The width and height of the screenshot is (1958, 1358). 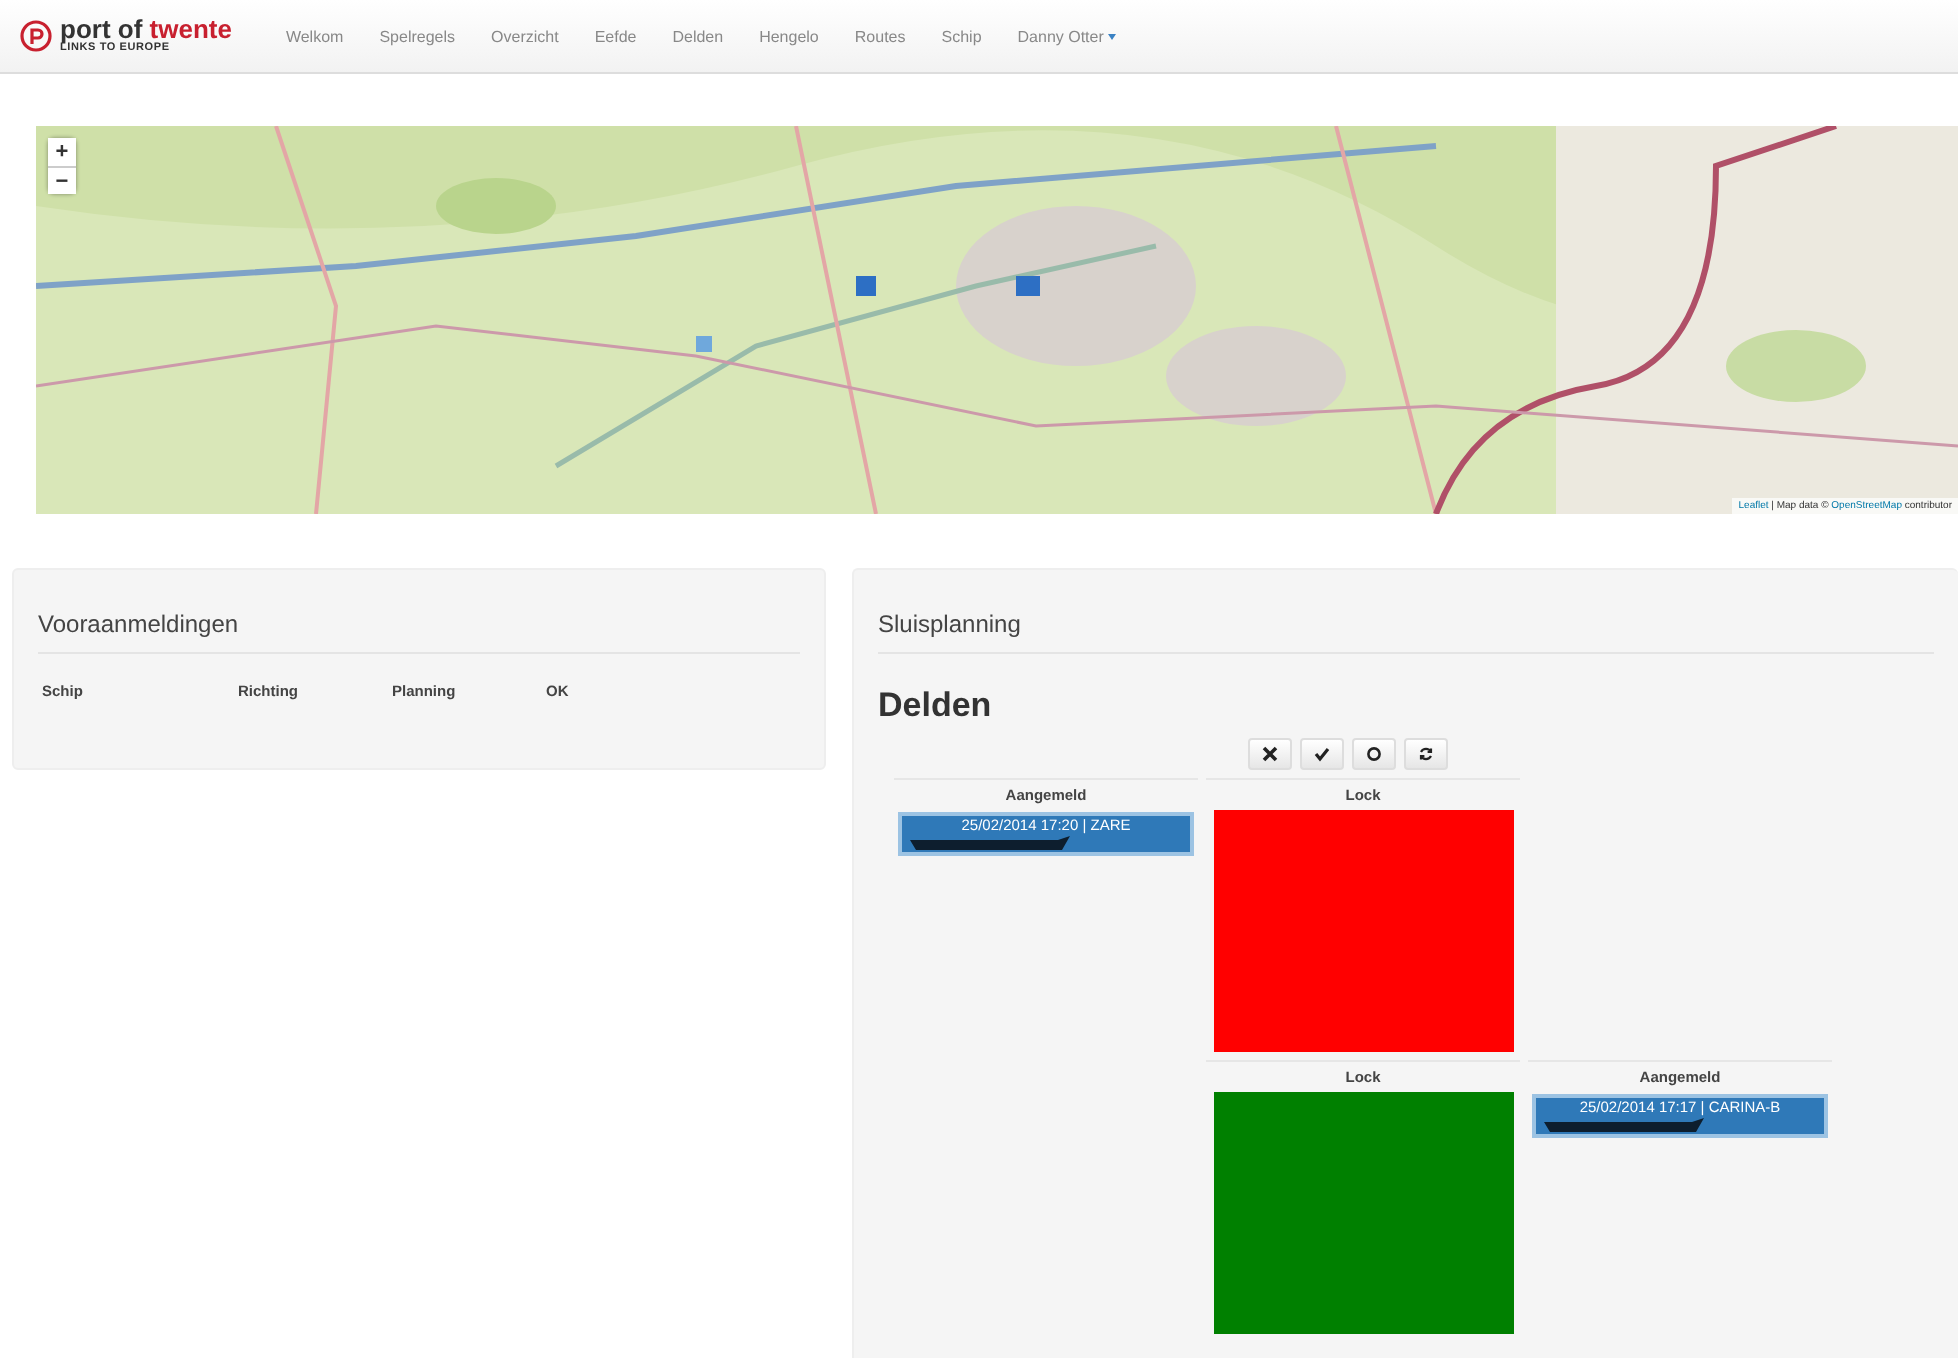 What do you see at coordinates (146, 29) in the screenshot?
I see `brand-name: port of twente` at bounding box center [146, 29].